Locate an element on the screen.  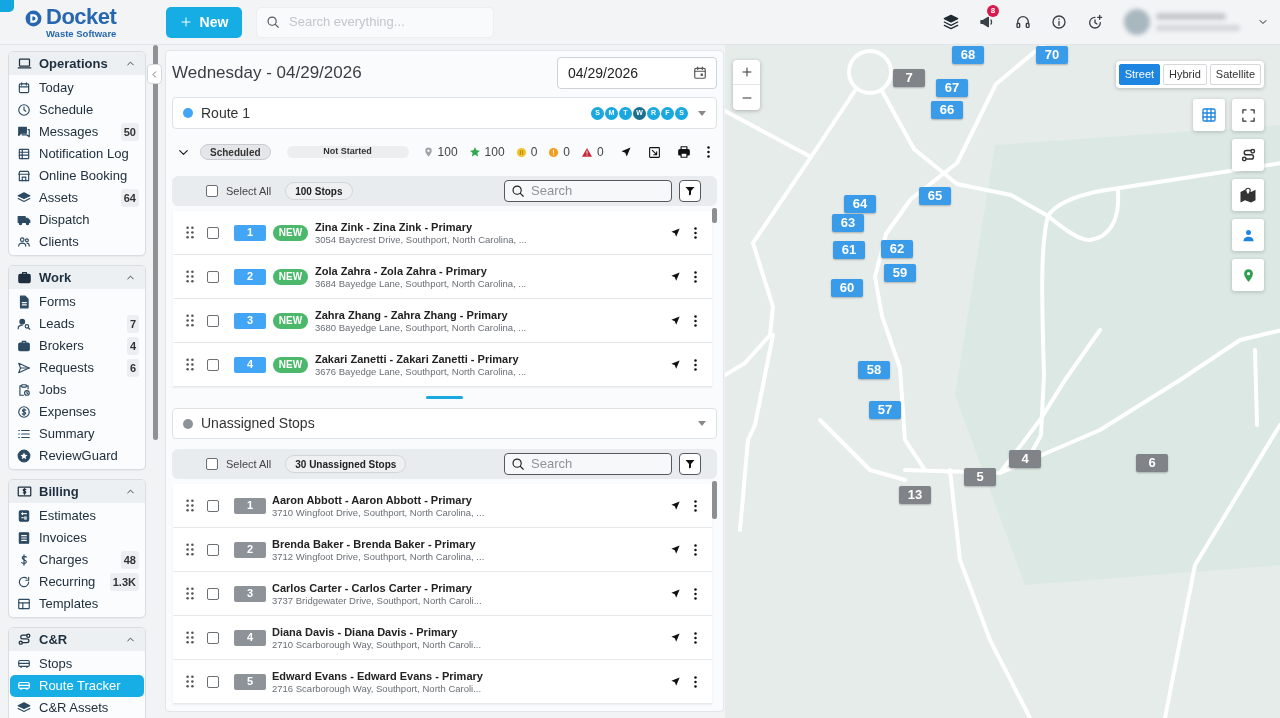
sidebar-item: Clients is located at coordinates (77, 242).